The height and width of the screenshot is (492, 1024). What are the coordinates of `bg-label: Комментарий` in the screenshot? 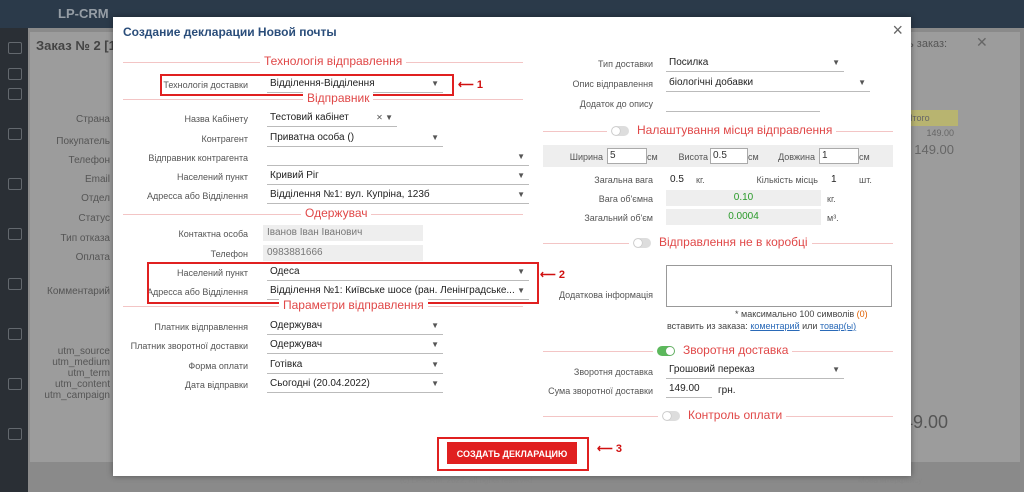 It's located at (78, 291).